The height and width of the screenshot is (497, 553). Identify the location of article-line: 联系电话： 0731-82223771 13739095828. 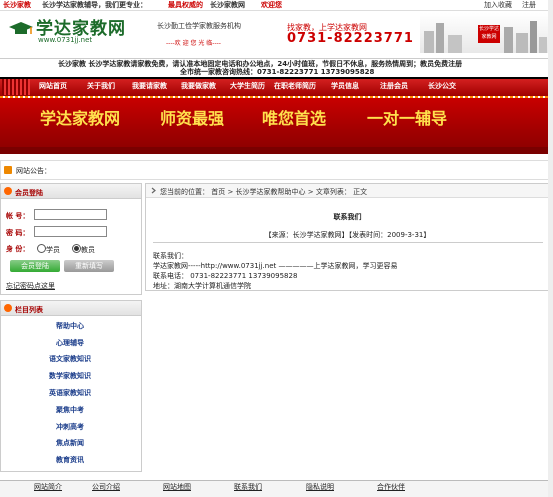
(225, 276).